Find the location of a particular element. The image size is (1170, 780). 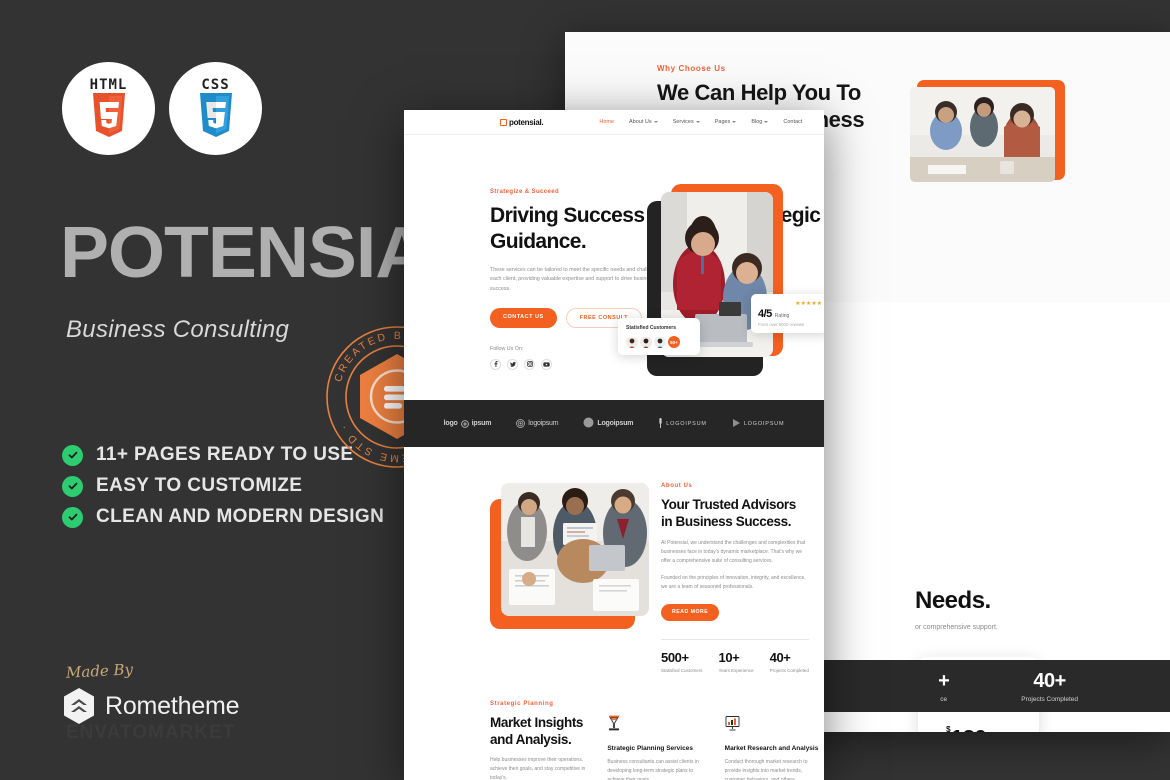

author-name: Rometheme is located at coordinates (172, 705).